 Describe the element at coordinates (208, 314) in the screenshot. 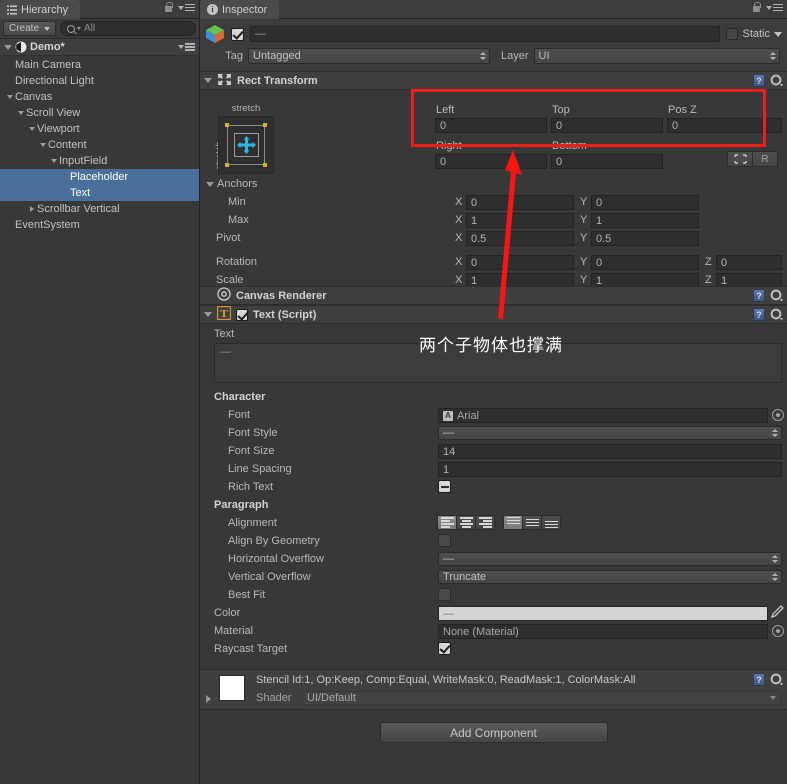

I see `text-script-expand-icon` at that location.